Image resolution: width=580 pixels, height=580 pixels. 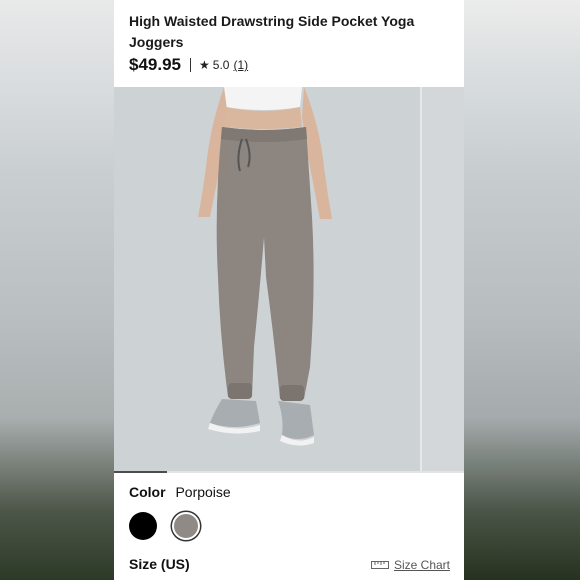 I want to click on color-swatch-porpoise, so click(x=186, y=526).